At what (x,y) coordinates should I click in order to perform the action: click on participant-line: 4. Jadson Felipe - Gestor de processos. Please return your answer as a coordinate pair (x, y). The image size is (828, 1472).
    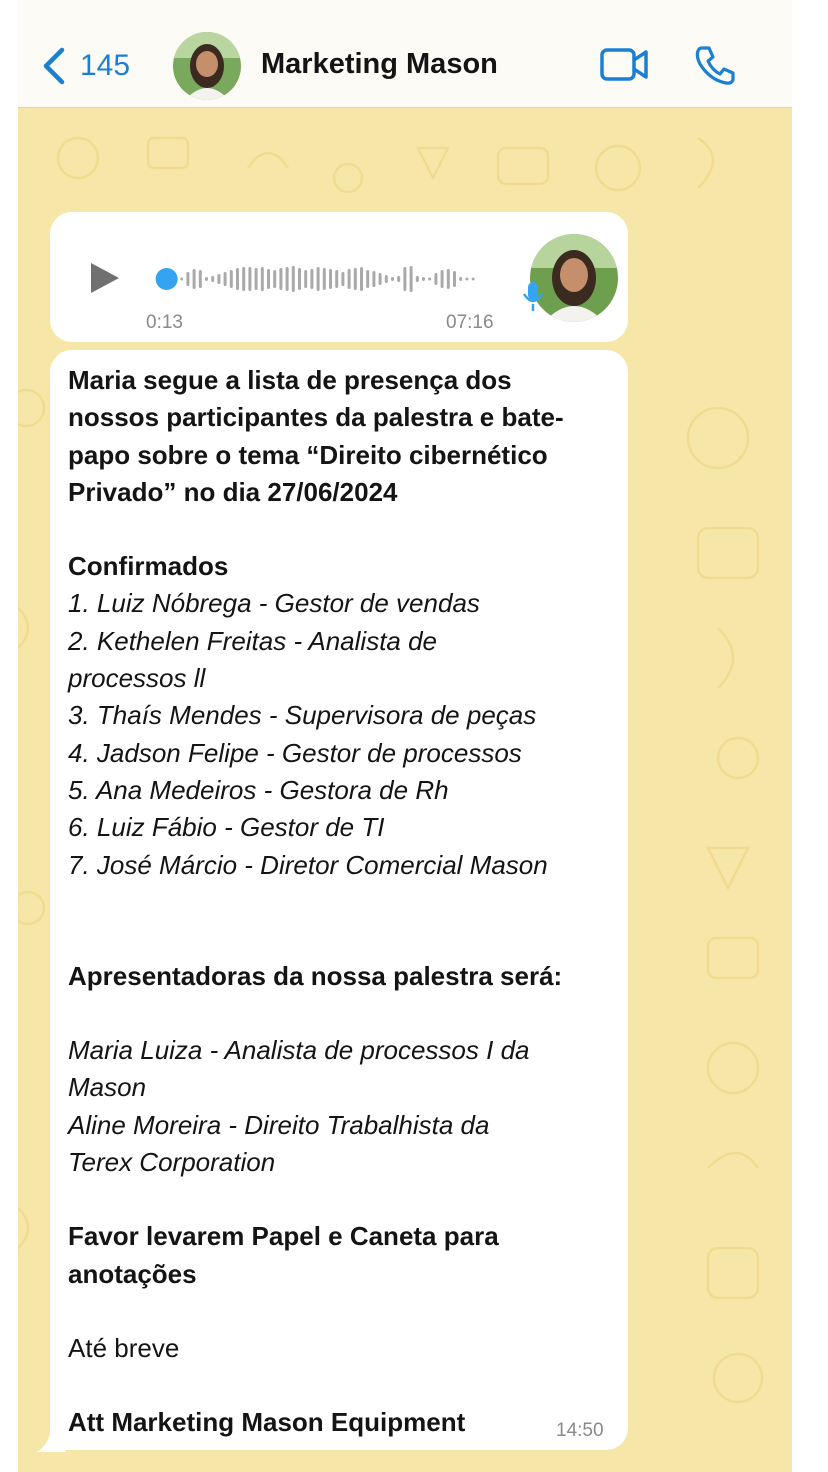
    Looking at the image, I should click on (295, 752).